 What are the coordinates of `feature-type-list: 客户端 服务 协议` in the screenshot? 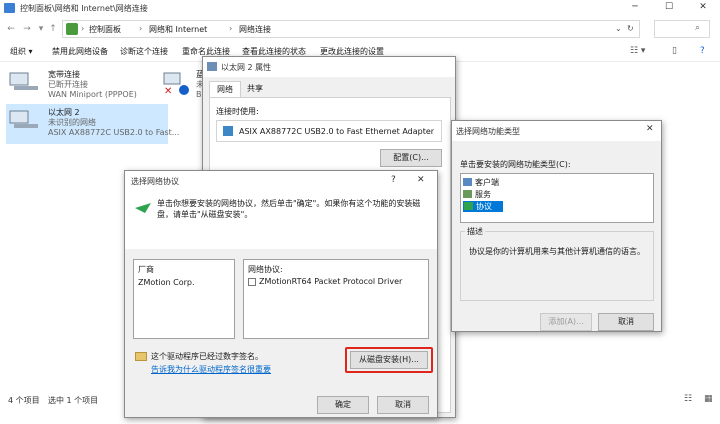 It's located at (557, 198).